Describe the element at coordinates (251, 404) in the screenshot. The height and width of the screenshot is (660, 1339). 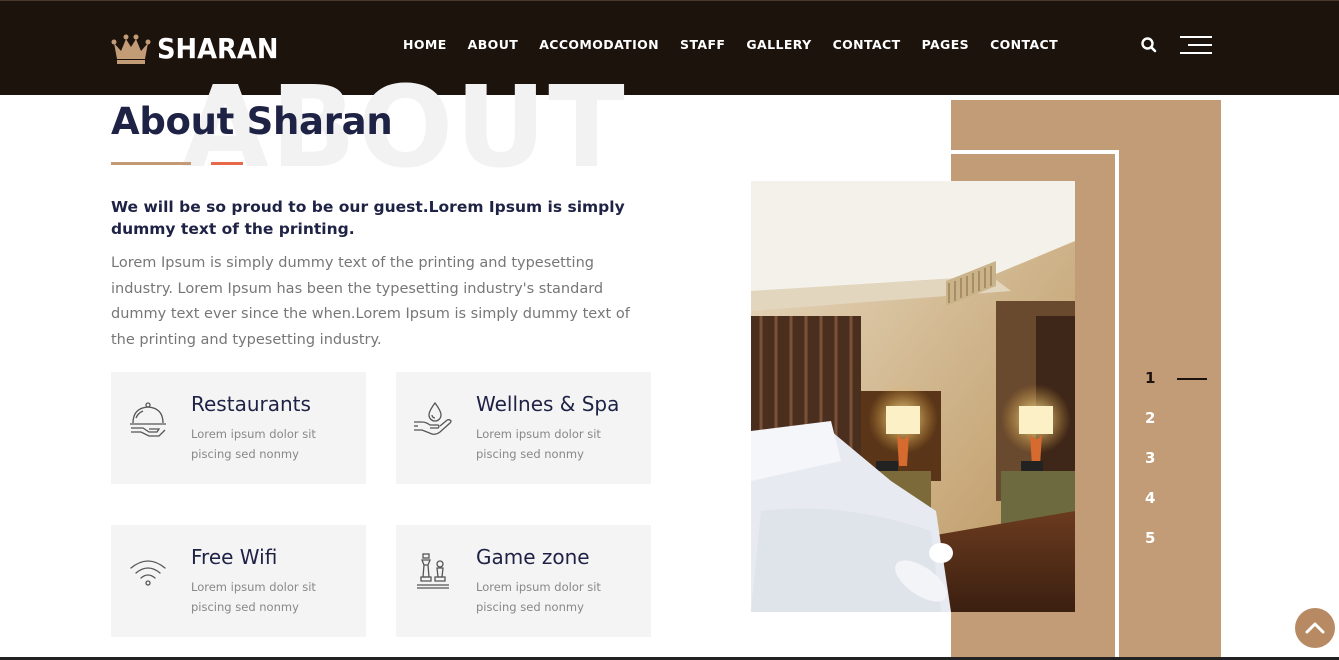
I see `feature-title: Restaurants` at that location.